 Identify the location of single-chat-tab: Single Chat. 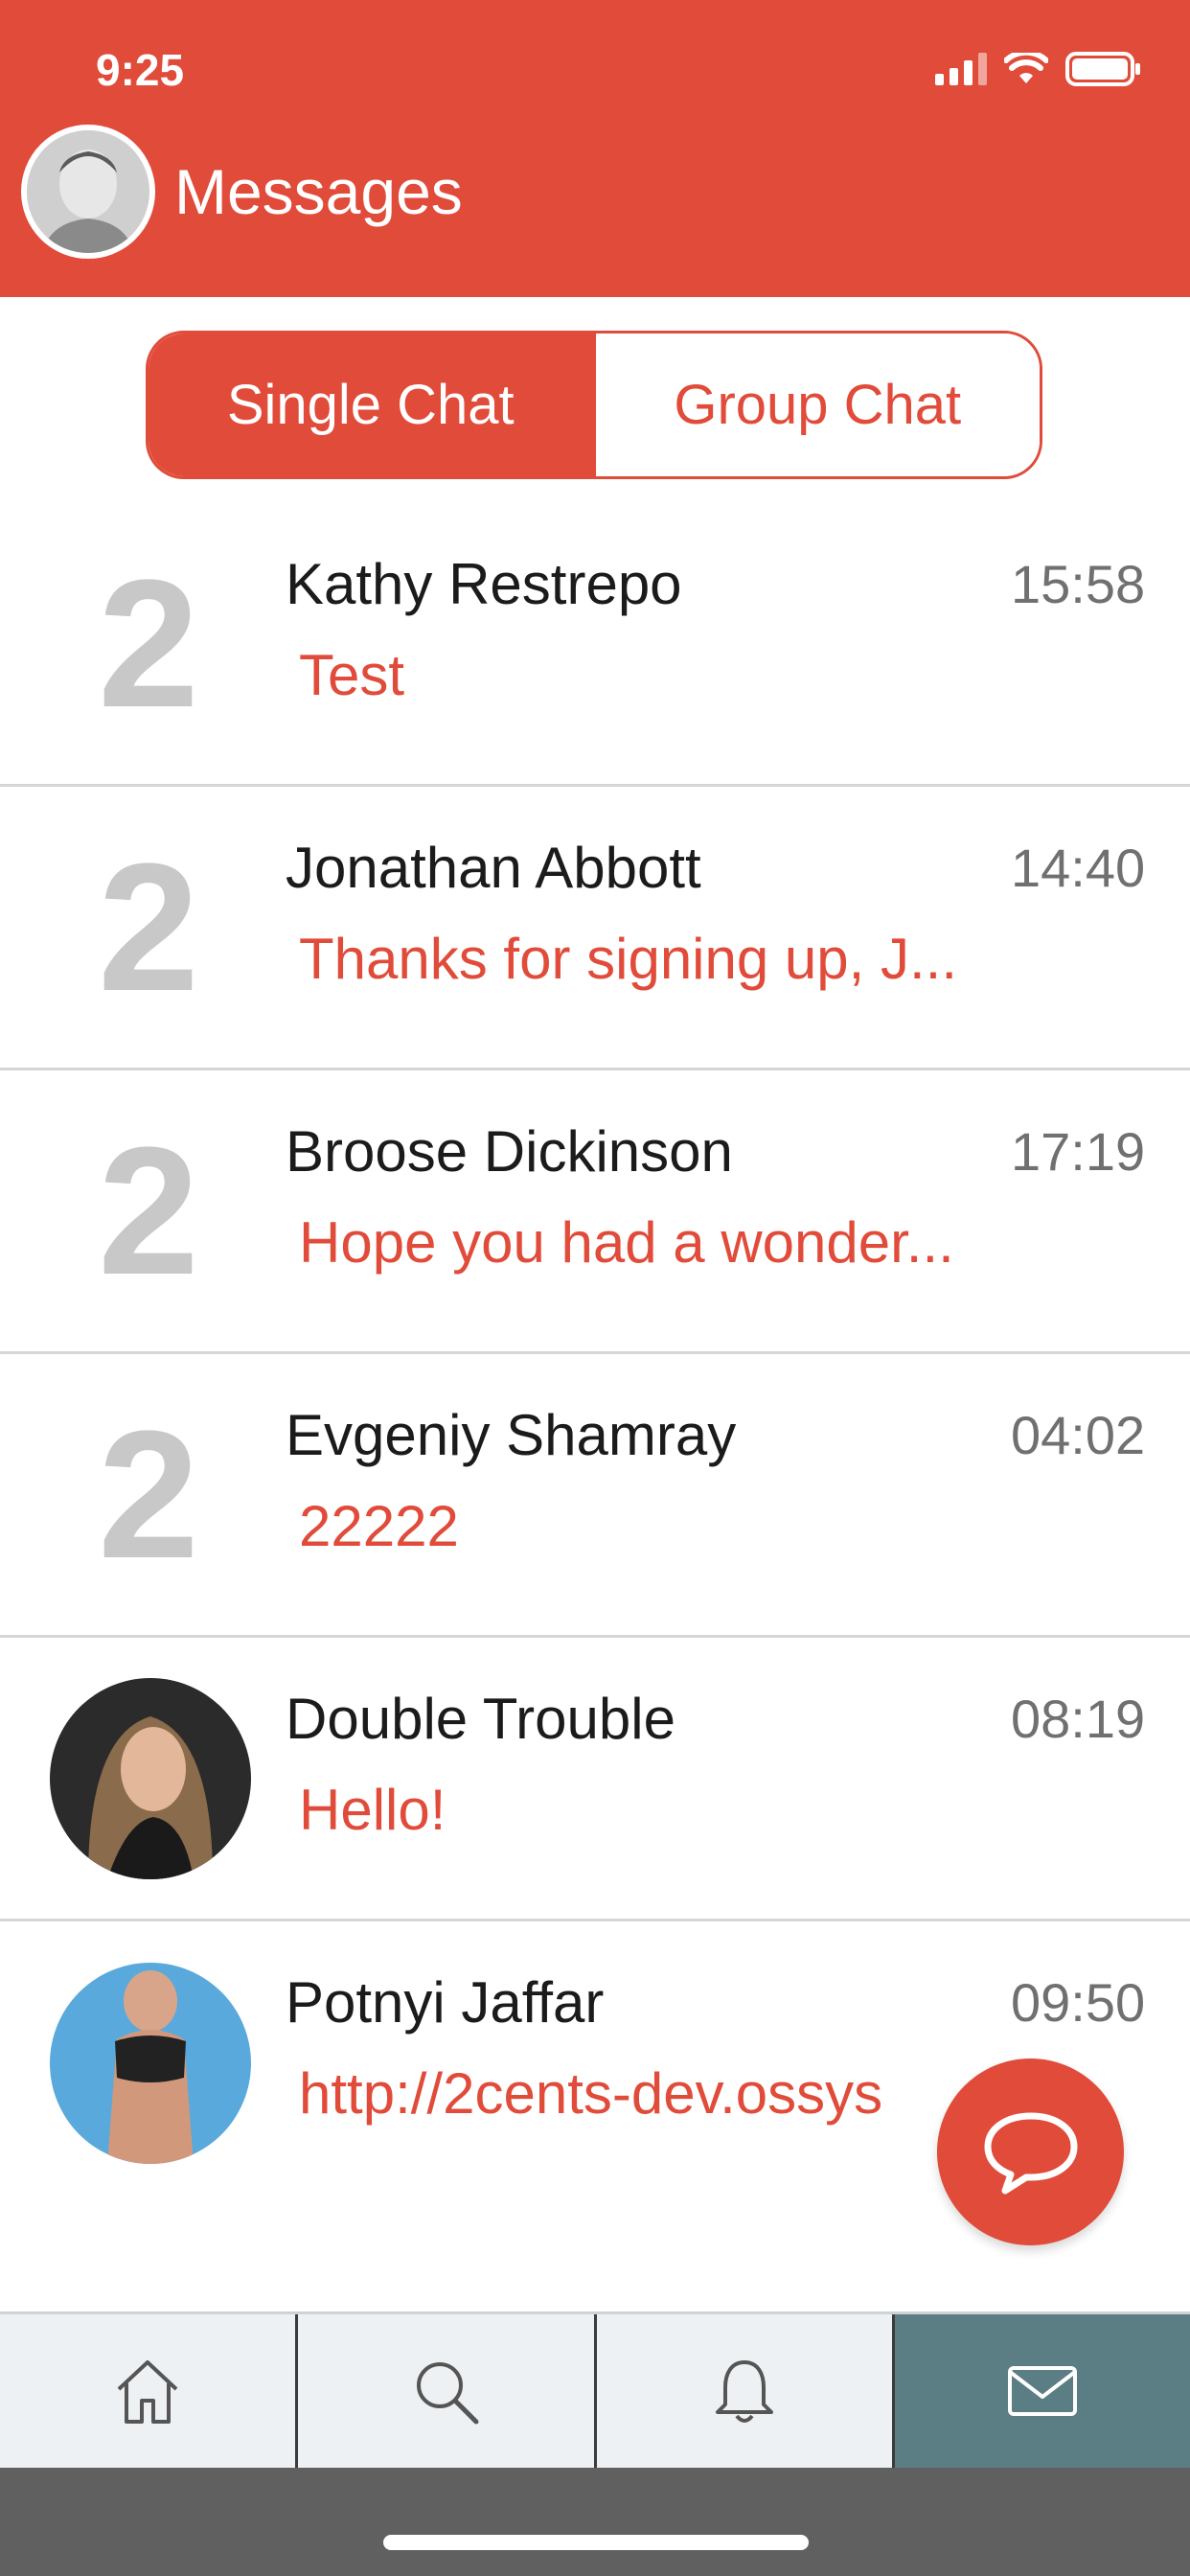
(371, 405).